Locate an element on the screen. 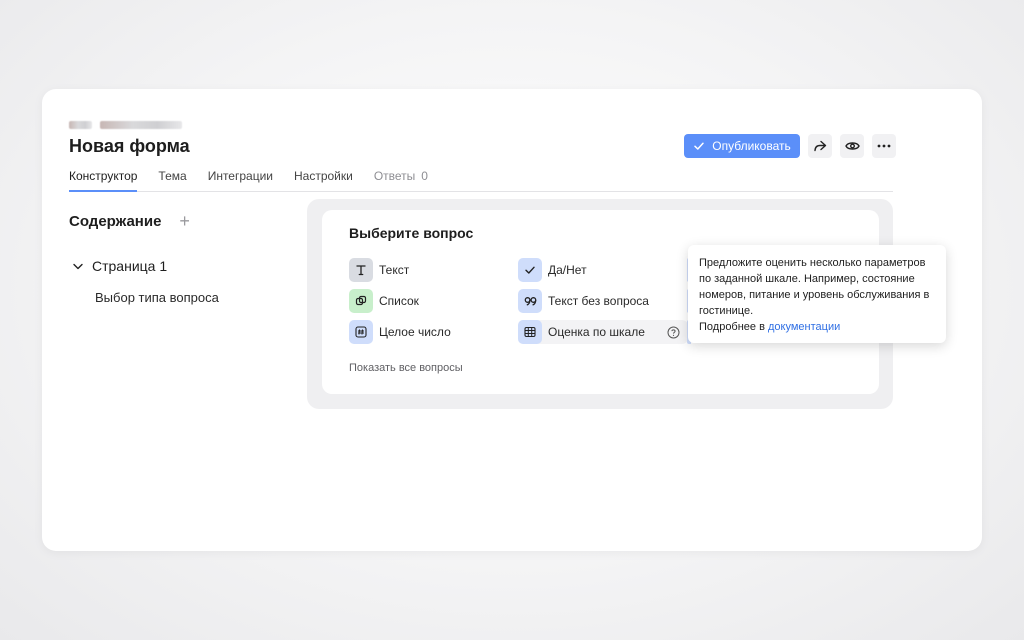  question-type-label: Да/Нет is located at coordinates (567, 270).